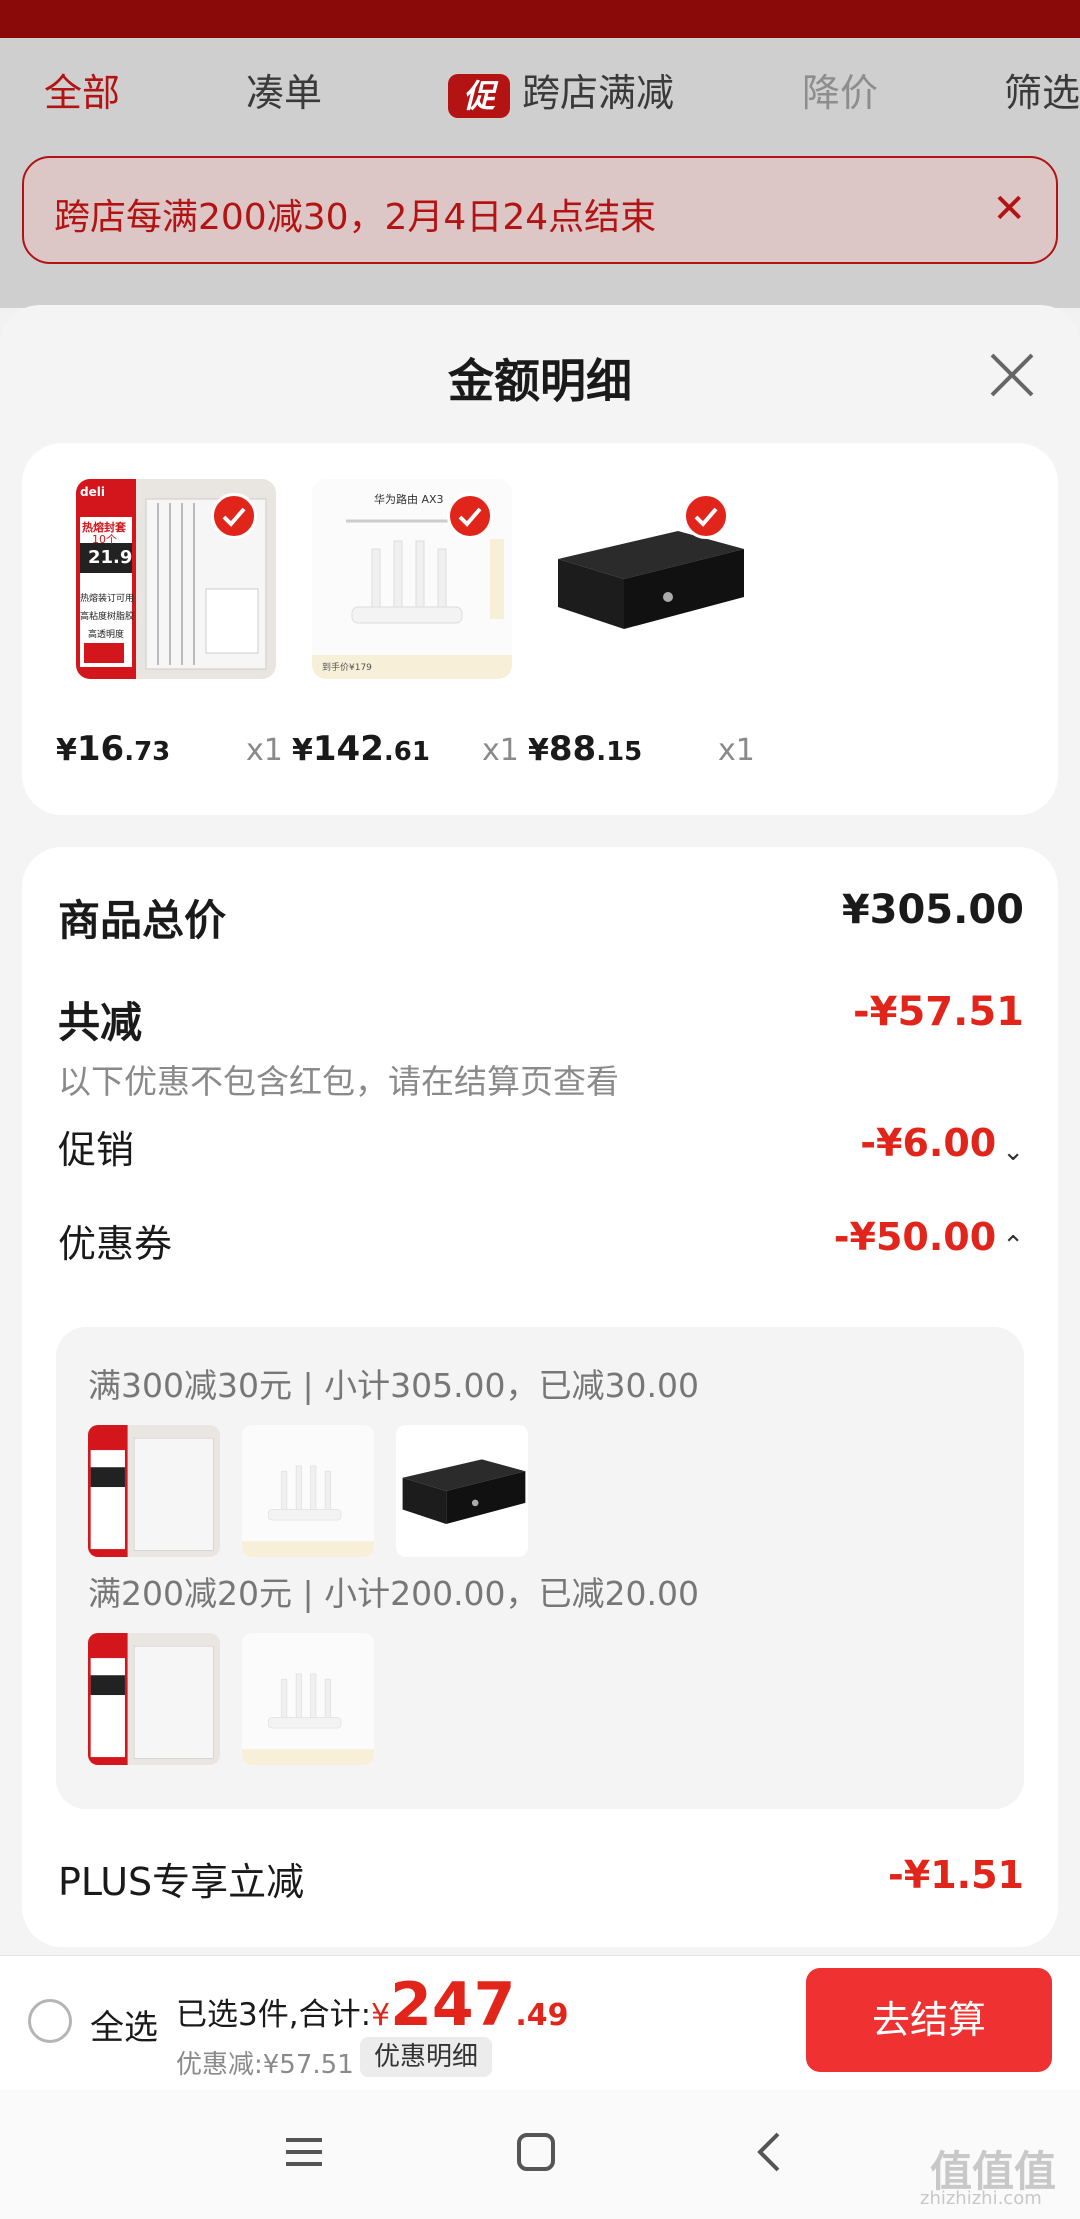 Image resolution: width=1080 pixels, height=2219 pixels. What do you see at coordinates (426, 2057) in the screenshot?
I see `discount-detail-button: 优惠明细` at bounding box center [426, 2057].